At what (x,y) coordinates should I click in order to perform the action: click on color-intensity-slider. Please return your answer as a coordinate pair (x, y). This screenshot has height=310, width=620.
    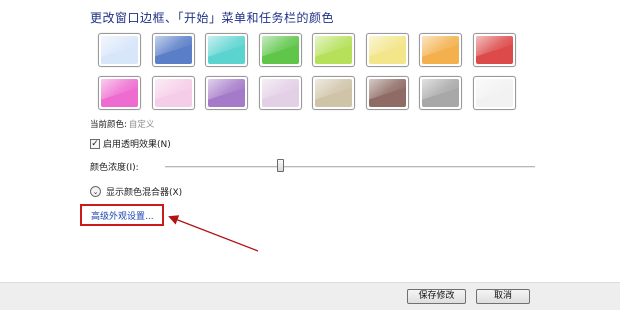
    Looking at the image, I should click on (350, 165).